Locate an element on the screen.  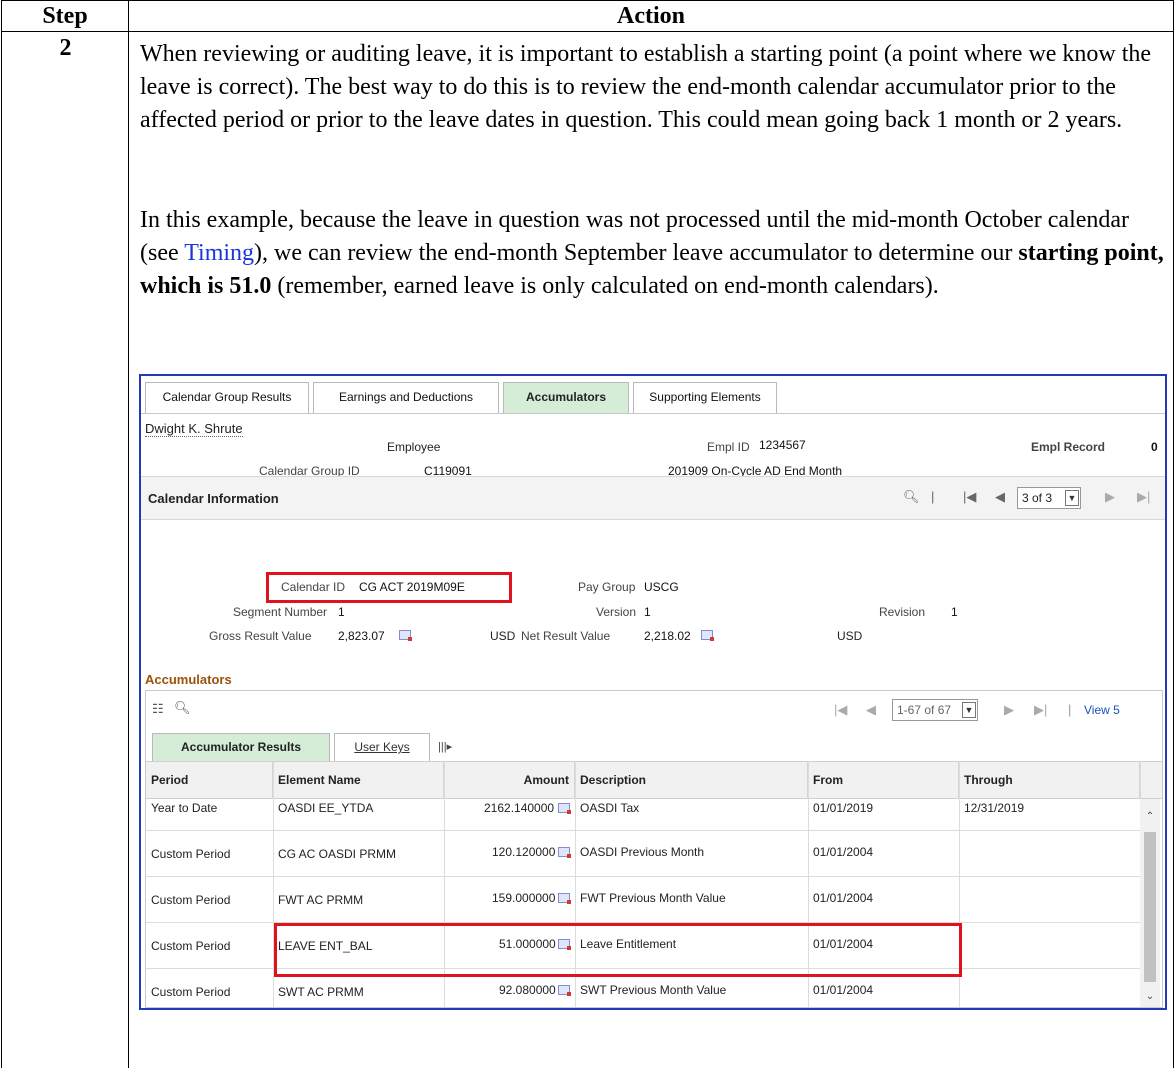
cell-element: FWT AC PRMM is located at coordinates (321, 900).